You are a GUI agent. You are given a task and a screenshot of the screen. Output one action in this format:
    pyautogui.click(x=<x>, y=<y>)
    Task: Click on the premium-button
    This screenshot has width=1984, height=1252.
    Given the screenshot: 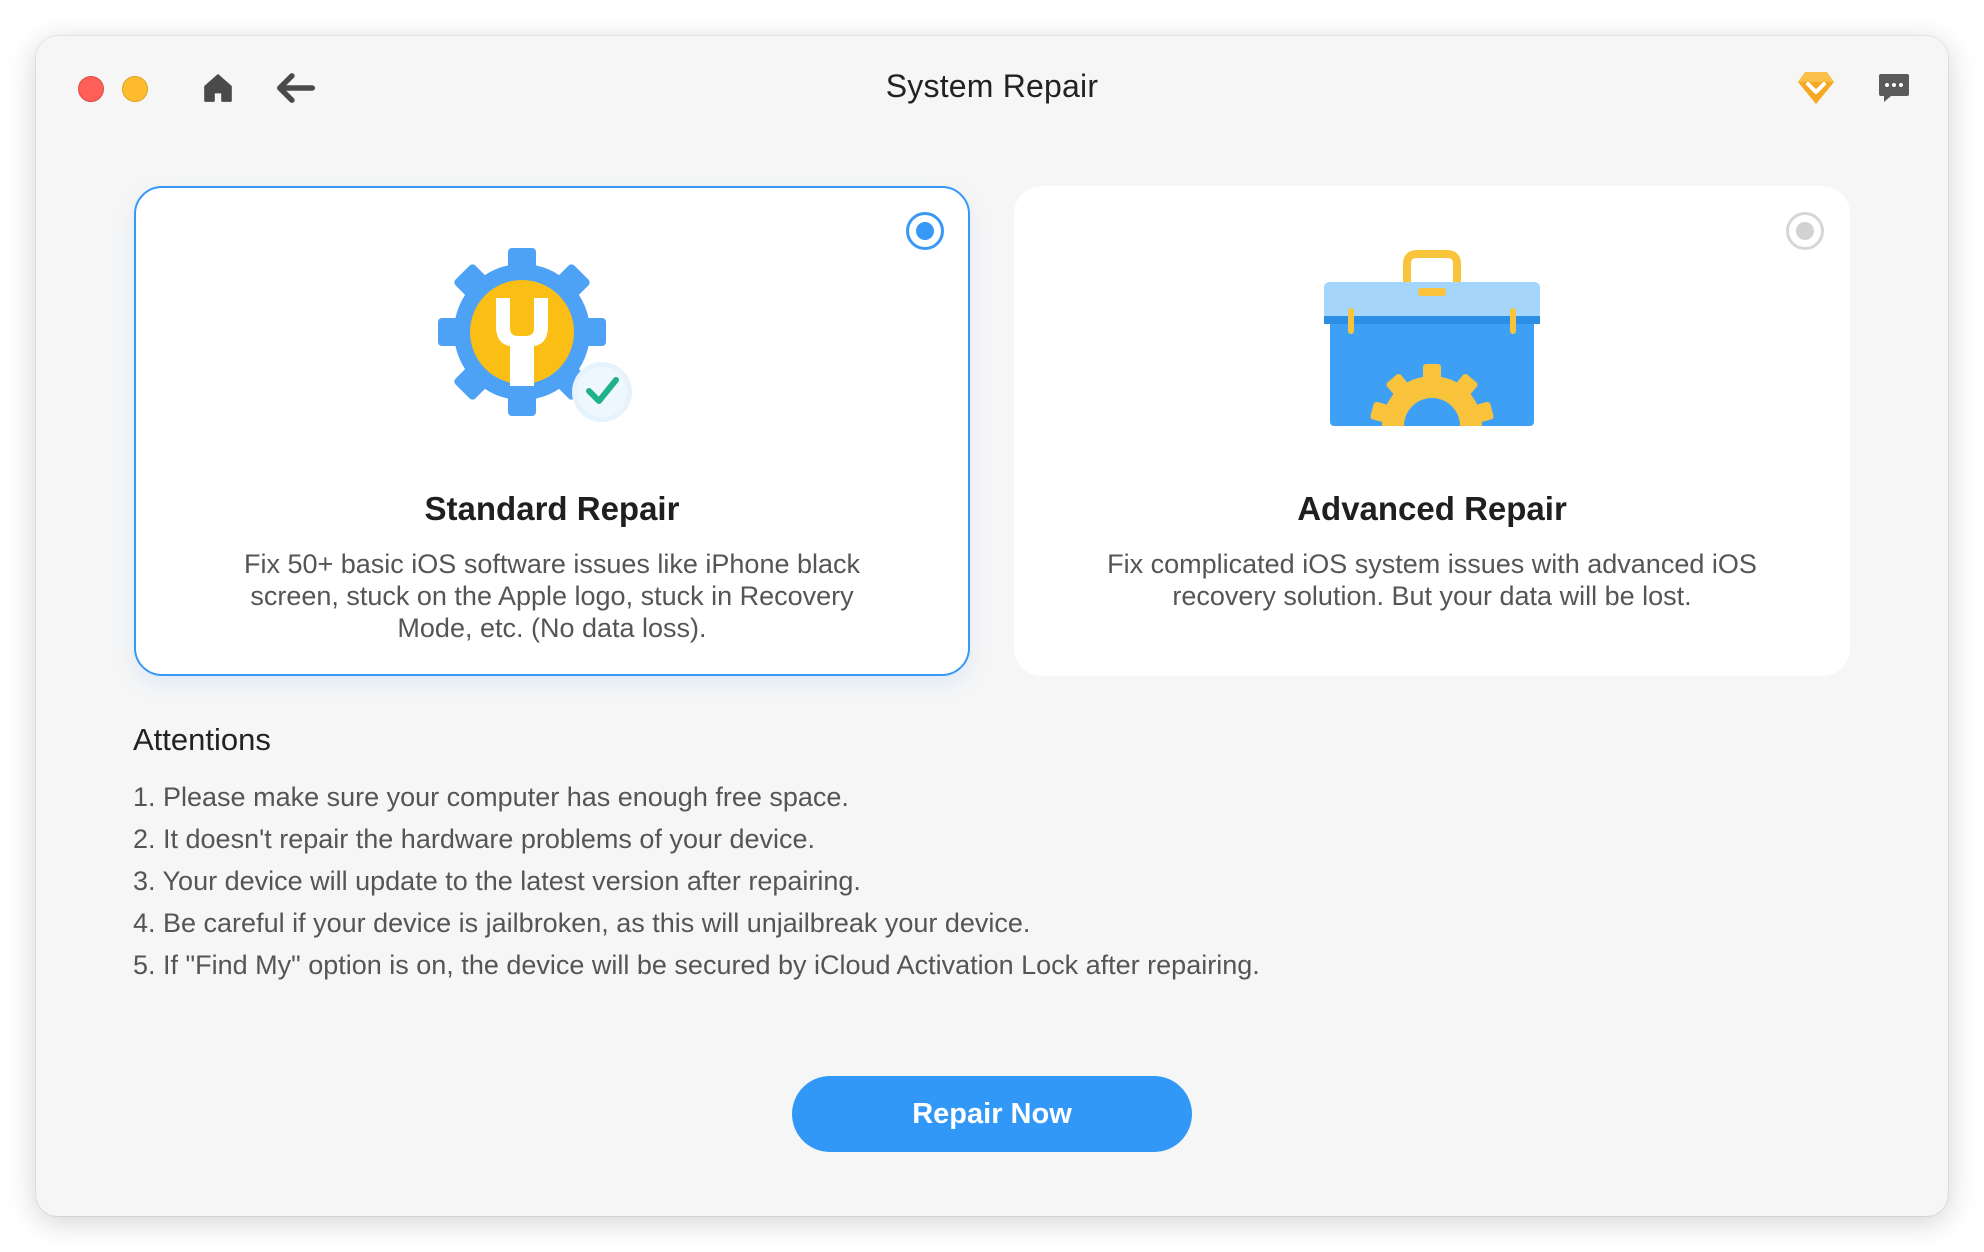 What is the action you would take?
    pyautogui.click(x=1816, y=88)
    